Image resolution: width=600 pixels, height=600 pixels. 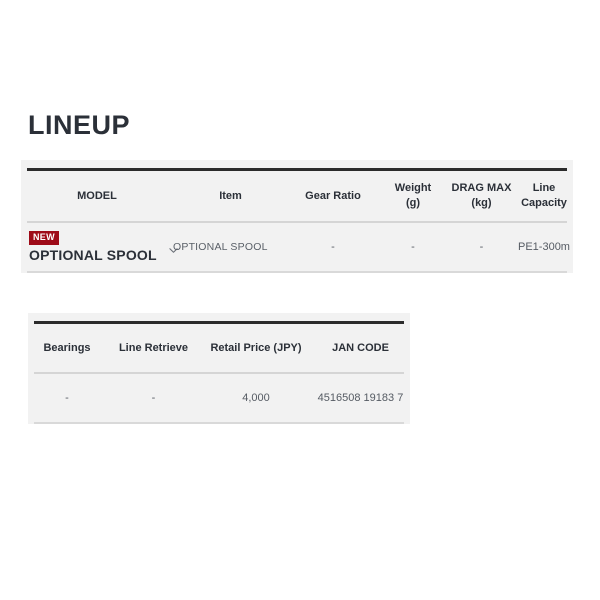 What do you see at coordinates (44, 238) in the screenshot?
I see `status-badge-new: NEW` at bounding box center [44, 238].